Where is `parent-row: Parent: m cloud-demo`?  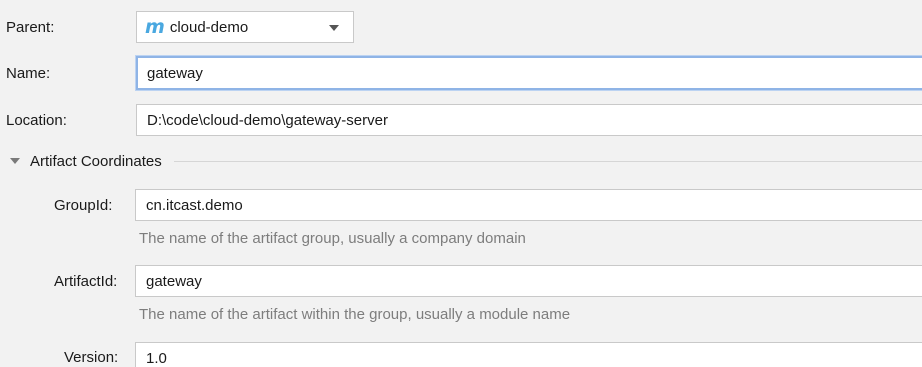 parent-row: Parent: m cloud-demo is located at coordinates (461, 27).